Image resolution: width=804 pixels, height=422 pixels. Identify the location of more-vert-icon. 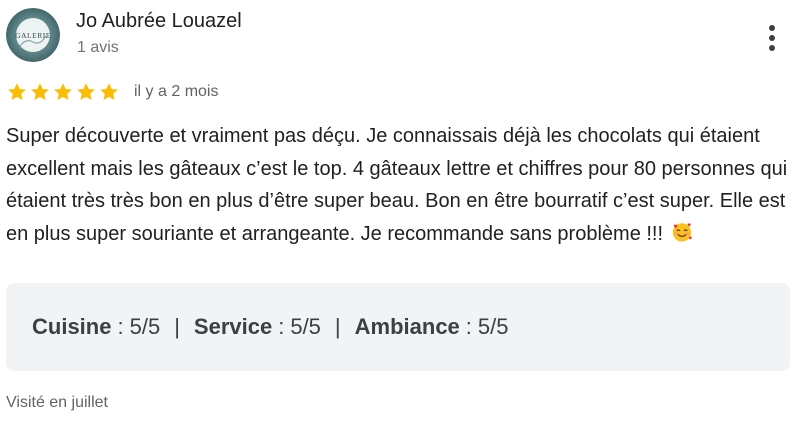
(772, 38).